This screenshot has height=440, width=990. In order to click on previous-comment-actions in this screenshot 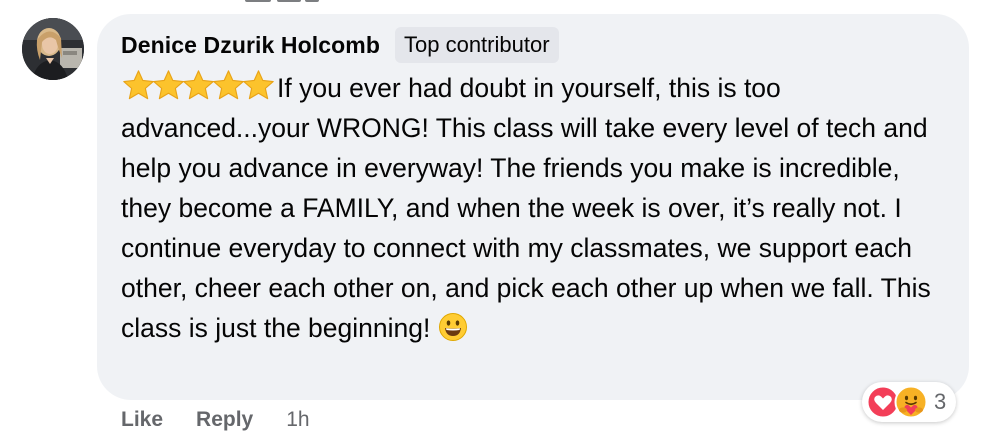, I will do `click(285, 1)`.